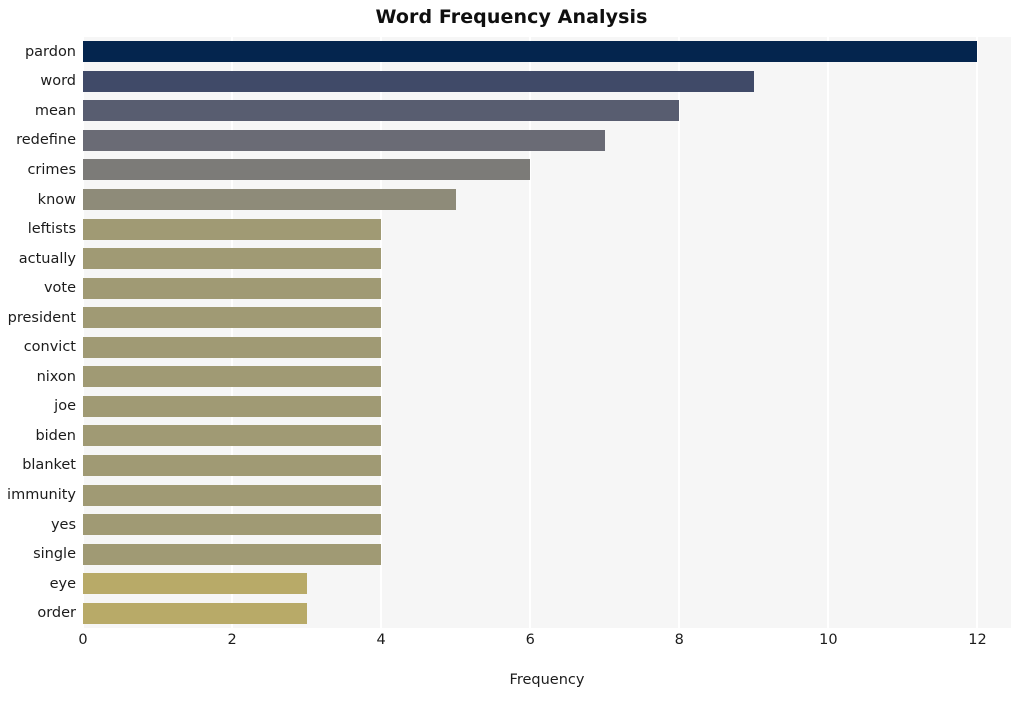 Image resolution: width=1023 pixels, height=701 pixels. I want to click on y-axis-tick-label: yes, so click(63, 524).